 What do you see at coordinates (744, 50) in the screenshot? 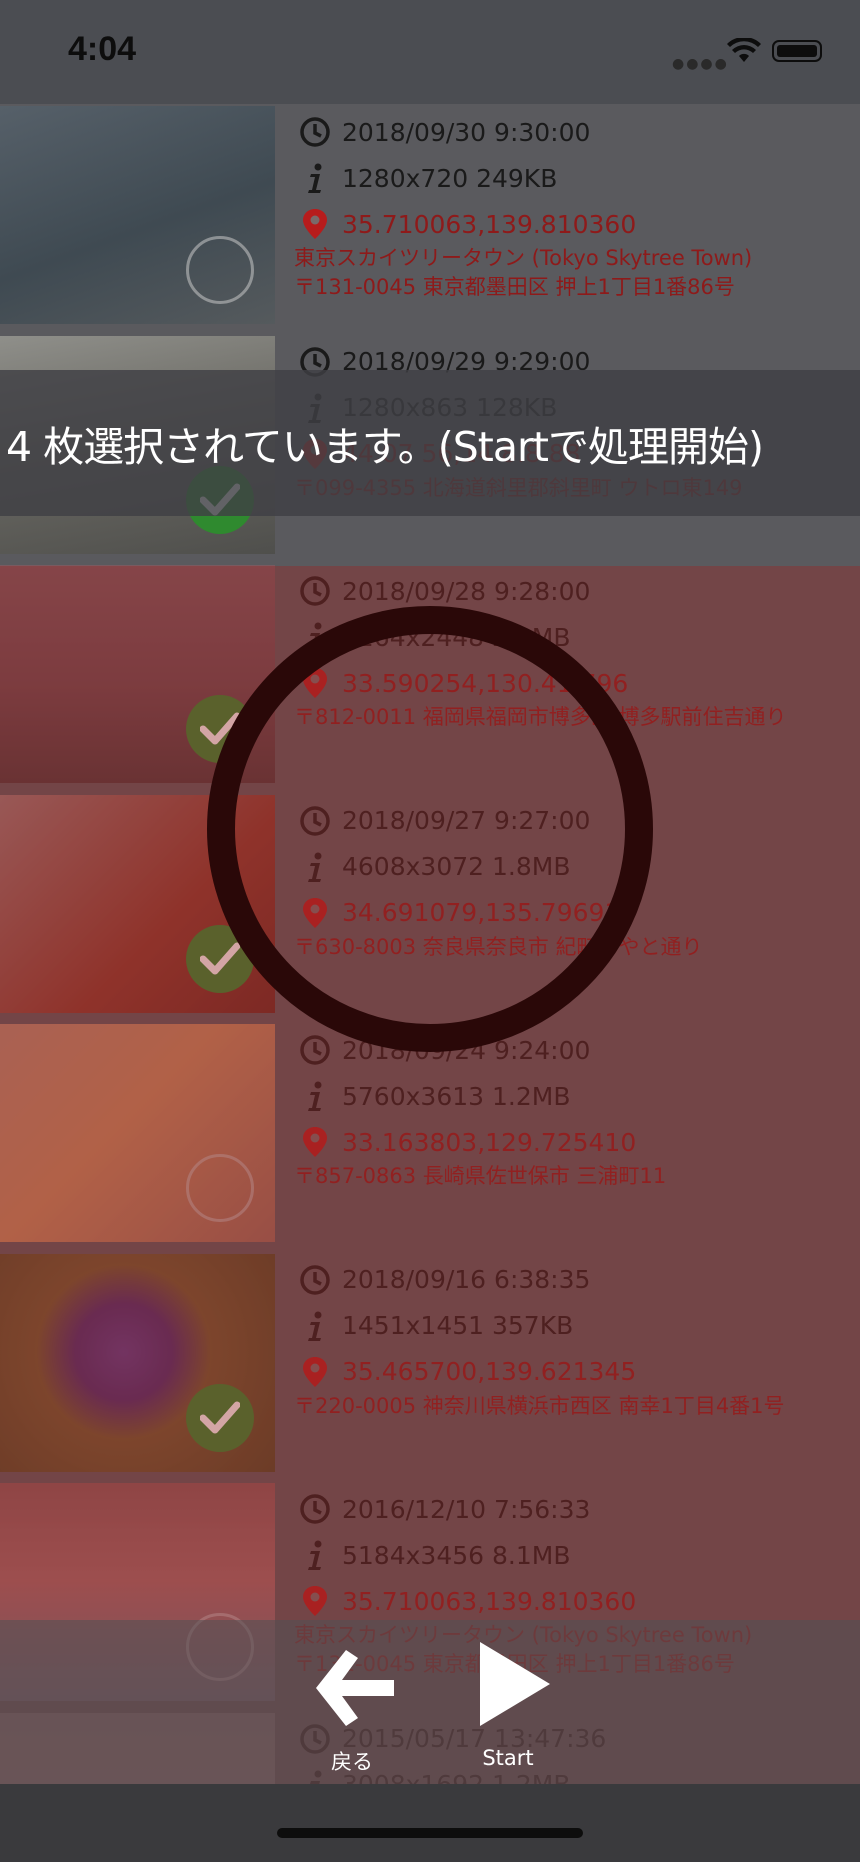
I see `wifi-icon` at bounding box center [744, 50].